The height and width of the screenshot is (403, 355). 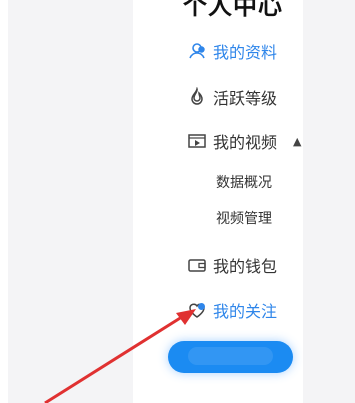 I want to click on sidebar-item-activity-level: 活跃等级, so click(x=232, y=97).